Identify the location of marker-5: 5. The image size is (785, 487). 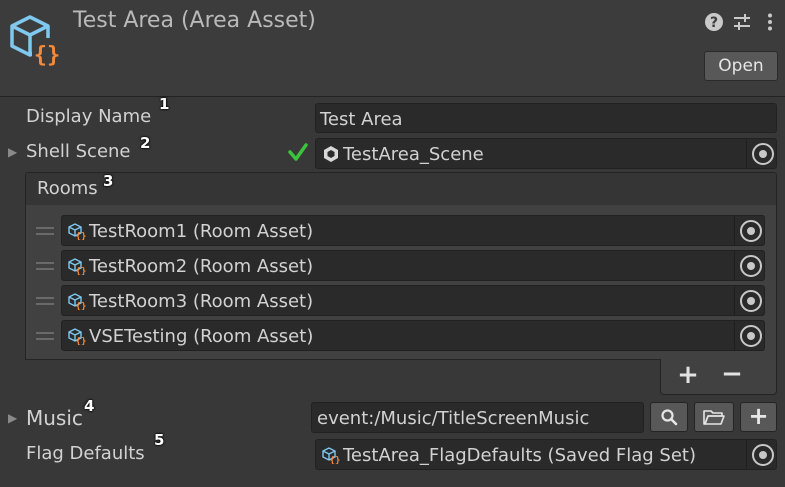
(159, 440).